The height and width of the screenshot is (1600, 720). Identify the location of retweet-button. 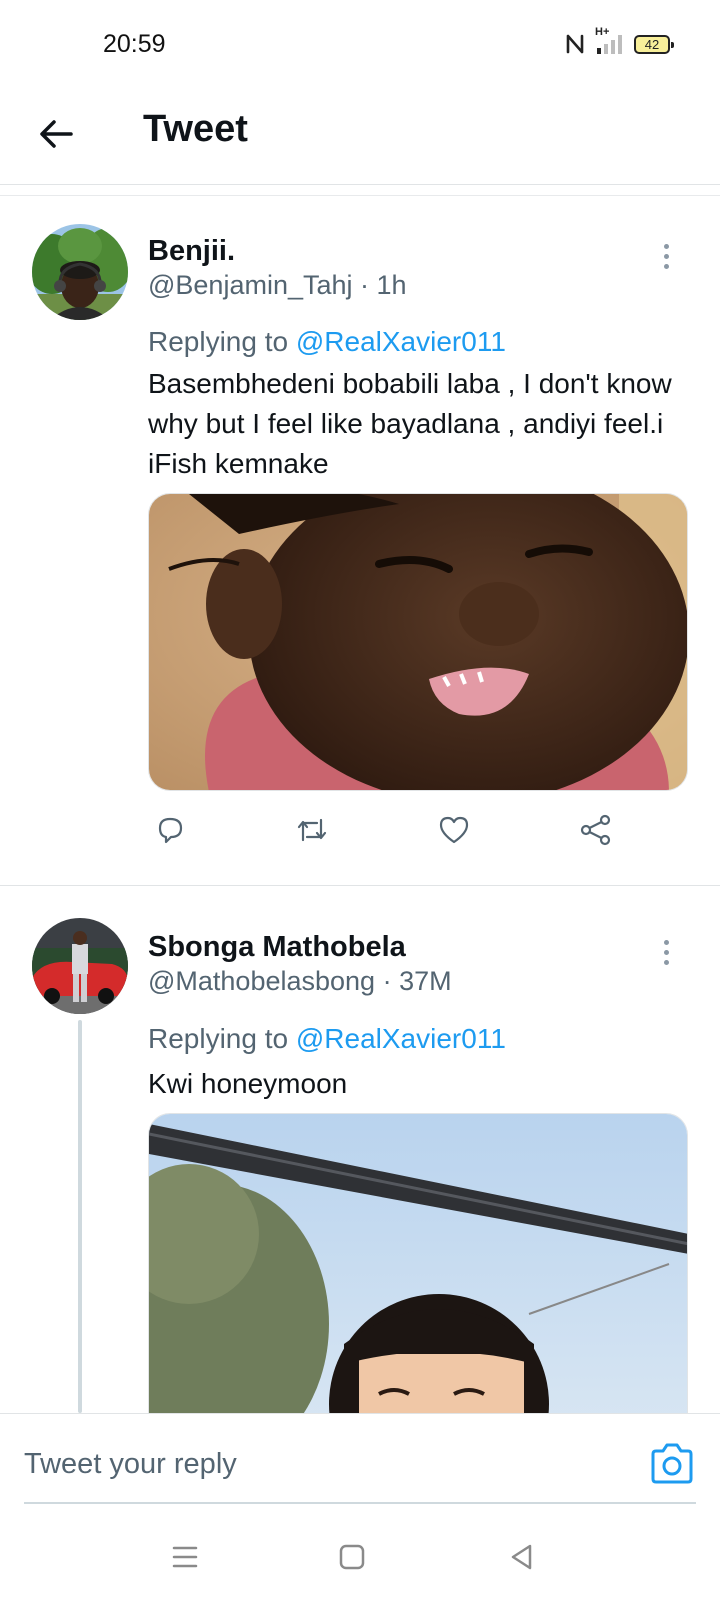
(312, 830).